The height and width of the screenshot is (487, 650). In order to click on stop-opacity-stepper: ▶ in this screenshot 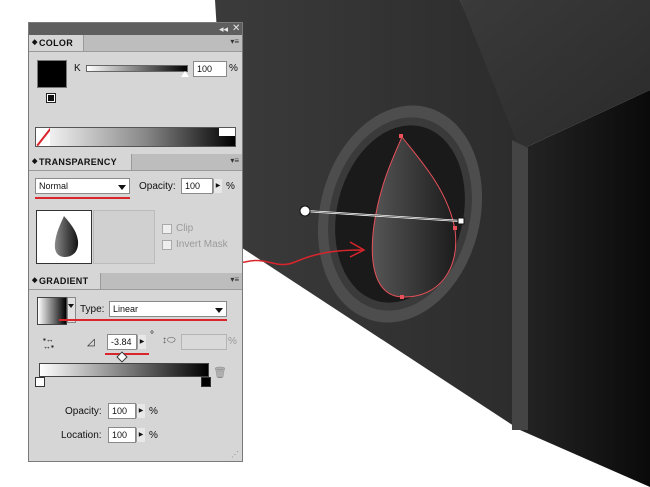, I will do `click(140, 411)`.